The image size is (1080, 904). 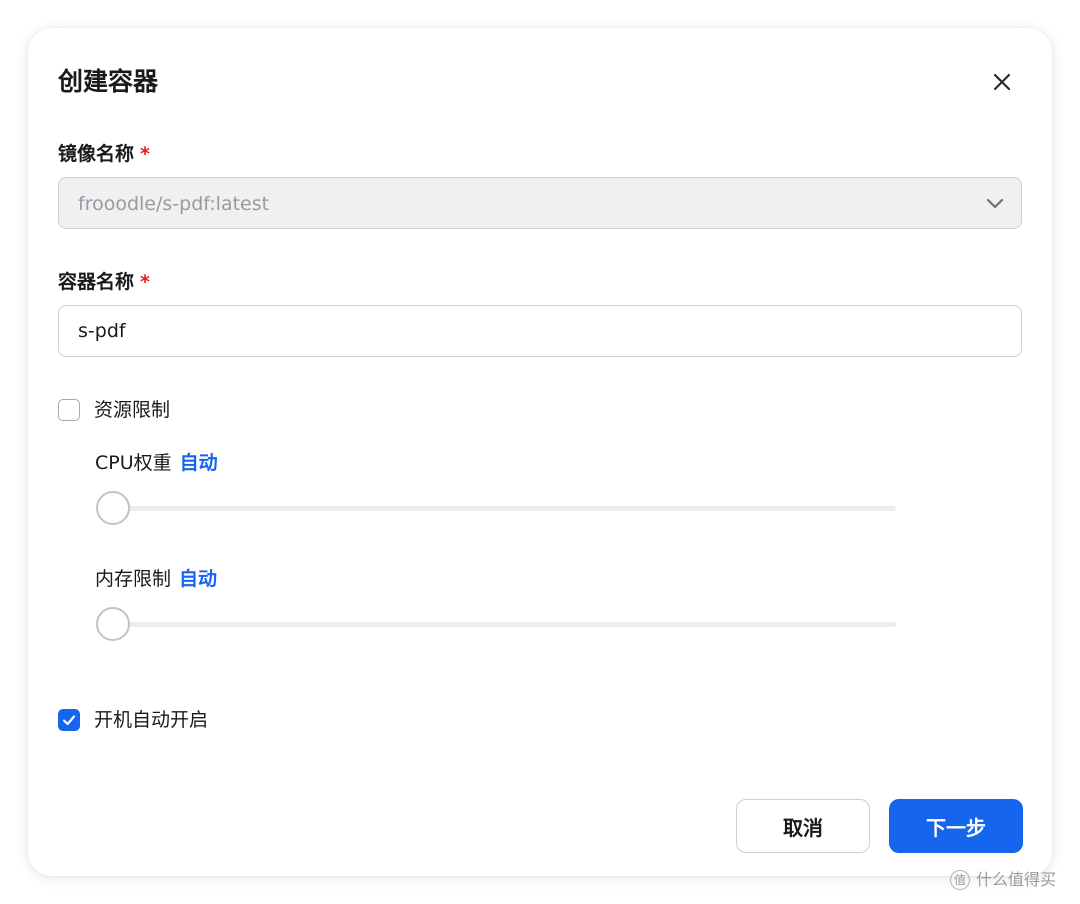 I want to click on memory-limit-slider, so click(x=496, y=625).